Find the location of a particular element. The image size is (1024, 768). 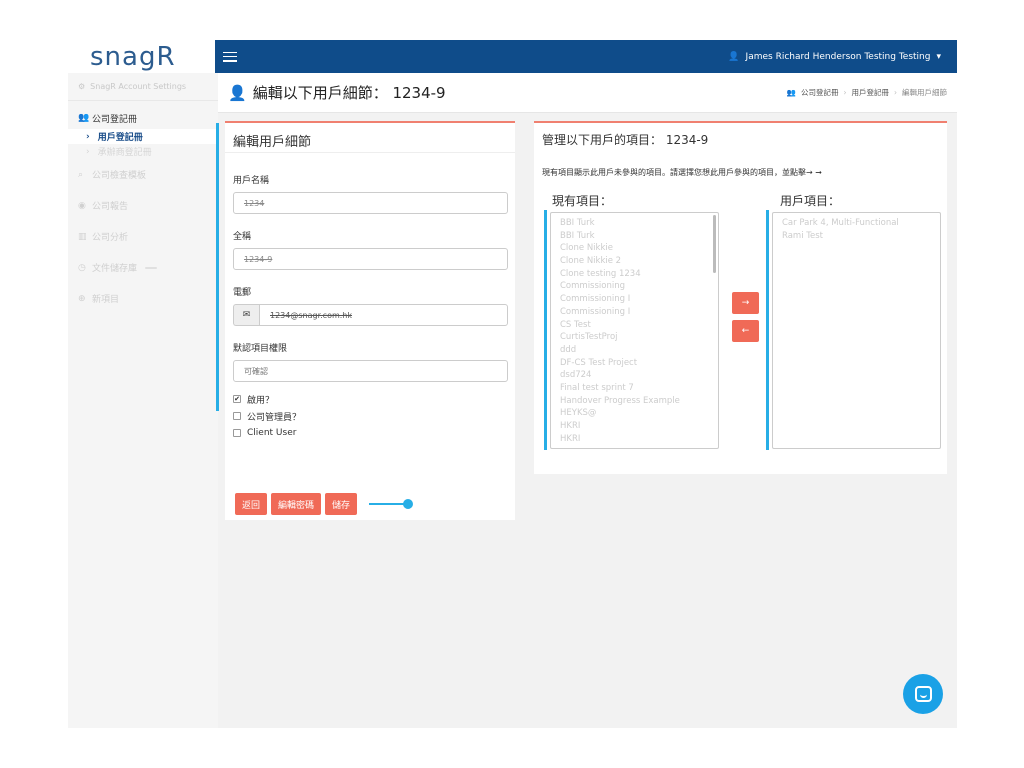

sidebar-item-document-repository: ◷ 文件儲存庫 is located at coordinates (143, 267).